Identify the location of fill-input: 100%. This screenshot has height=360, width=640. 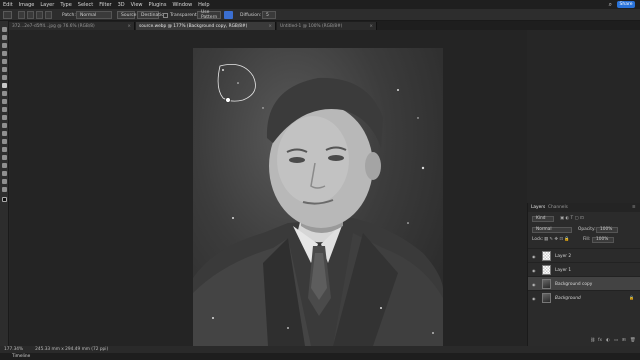
(603, 239).